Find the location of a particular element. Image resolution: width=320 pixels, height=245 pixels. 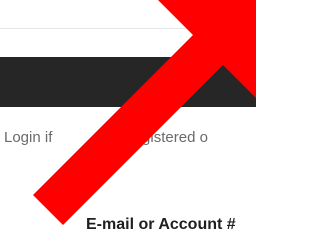

top-strip is located at coordinates (128, 14).